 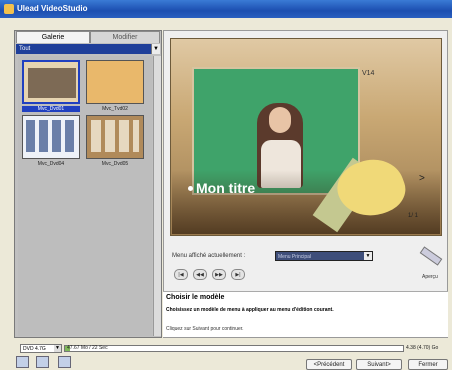 What do you see at coordinates (87, 348) in the screenshot?
I see `disc-usage-text: 47.67 Mo / 22 Sec` at bounding box center [87, 348].